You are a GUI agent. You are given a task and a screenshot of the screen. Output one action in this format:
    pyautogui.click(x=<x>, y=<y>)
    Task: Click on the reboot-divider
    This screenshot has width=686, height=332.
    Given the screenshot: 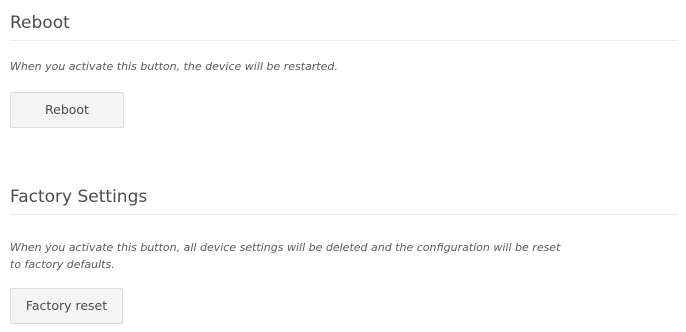 What is the action you would take?
    pyautogui.click(x=344, y=40)
    